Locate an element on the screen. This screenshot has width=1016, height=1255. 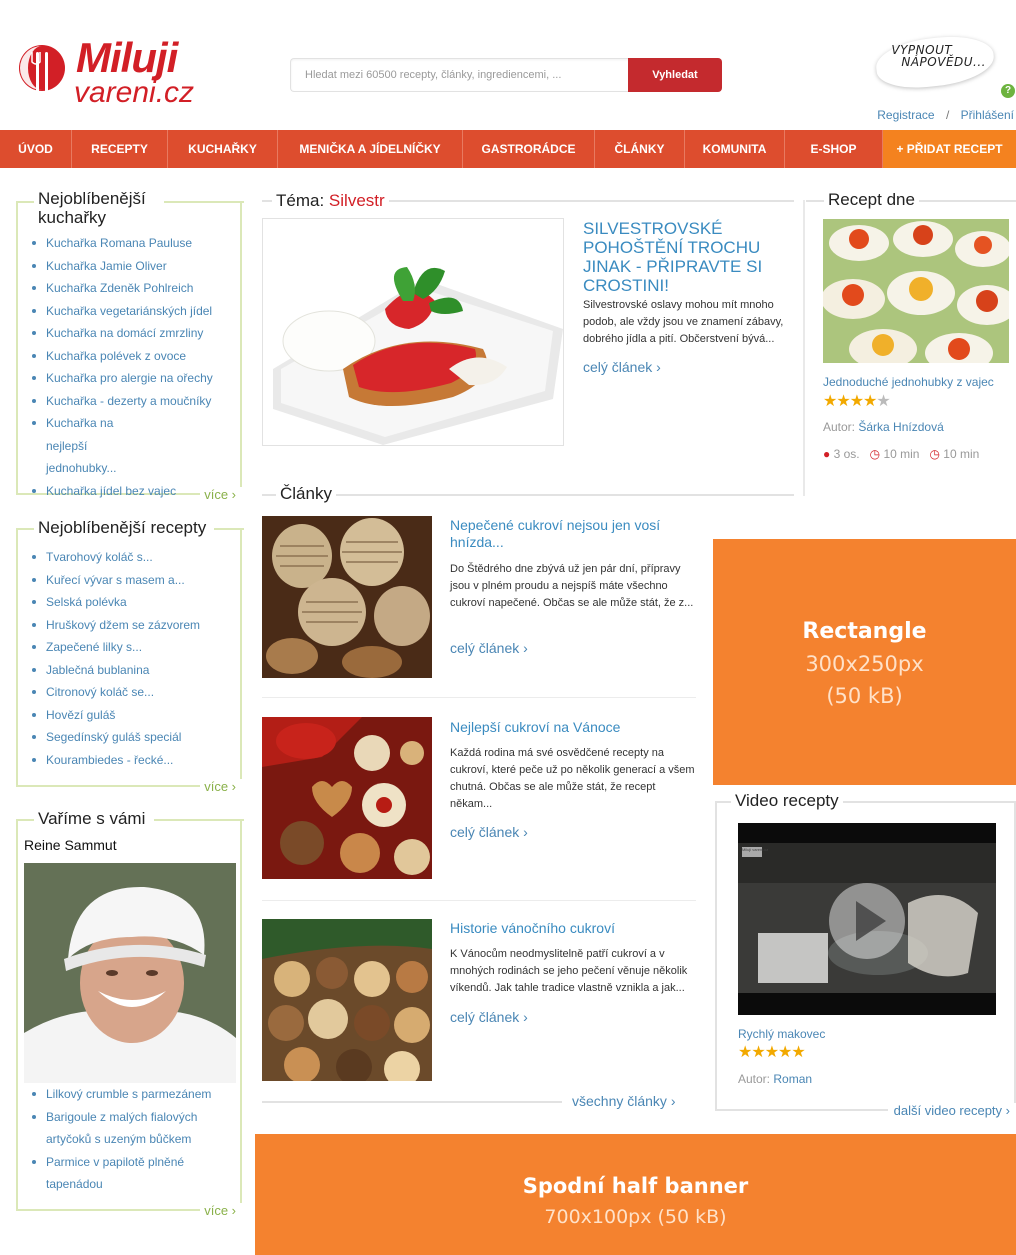
video-thumbnail is located at coordinates (867, 919).